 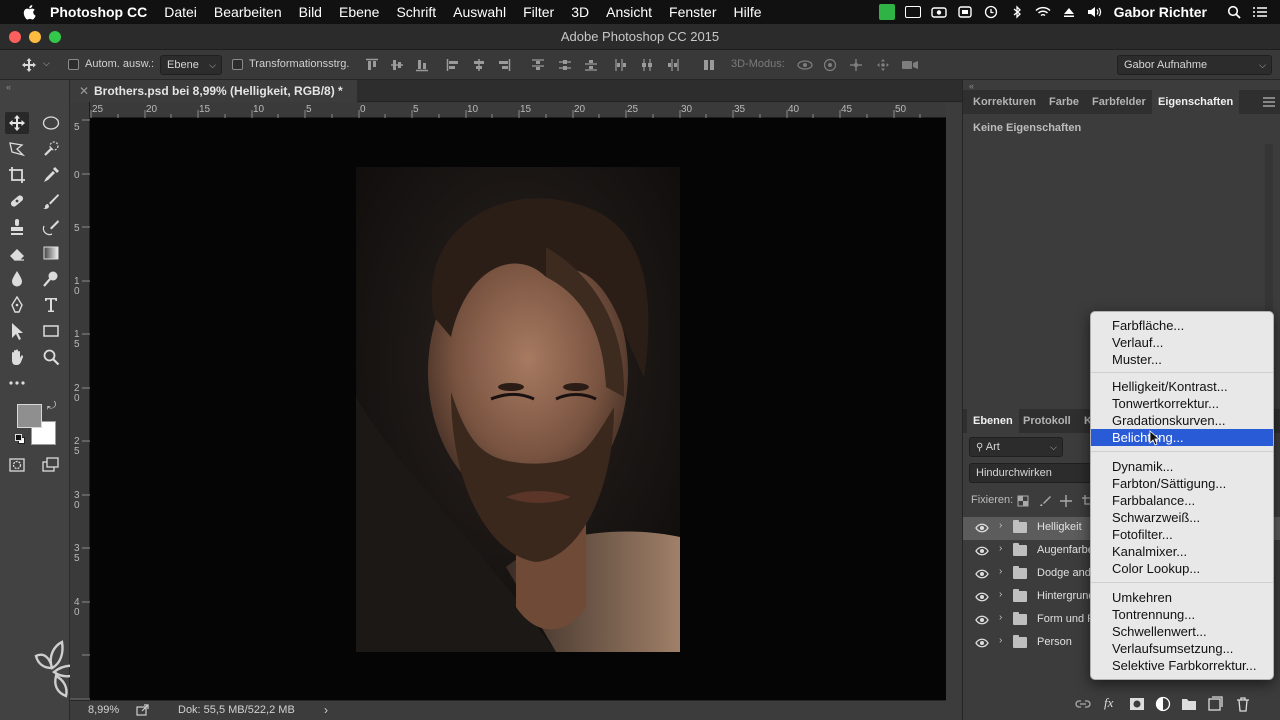 I want to click on type-tool, so click(x=51, y=305).